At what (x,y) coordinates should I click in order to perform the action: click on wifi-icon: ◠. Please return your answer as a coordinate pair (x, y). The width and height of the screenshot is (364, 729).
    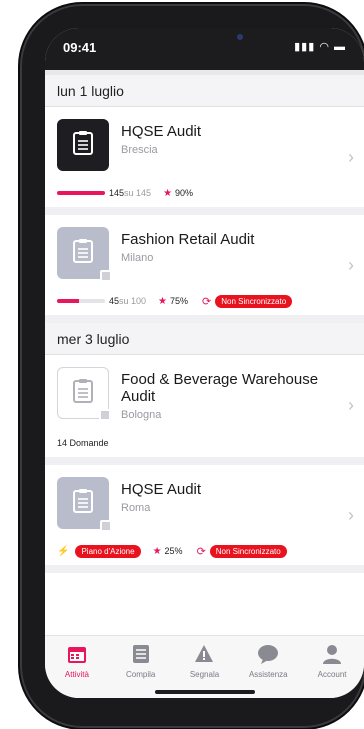
    Looking at the image, I should click on (324, 47).